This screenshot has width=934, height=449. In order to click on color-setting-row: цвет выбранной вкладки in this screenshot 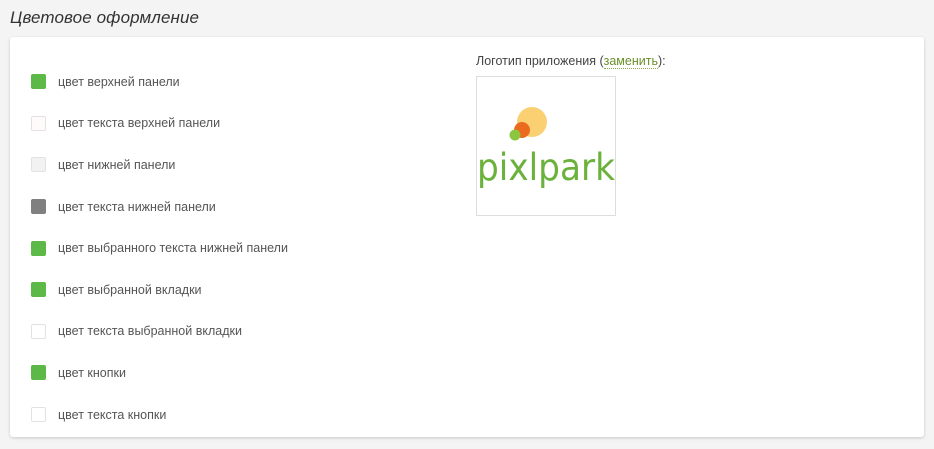, I will do `click(159, 290)`.